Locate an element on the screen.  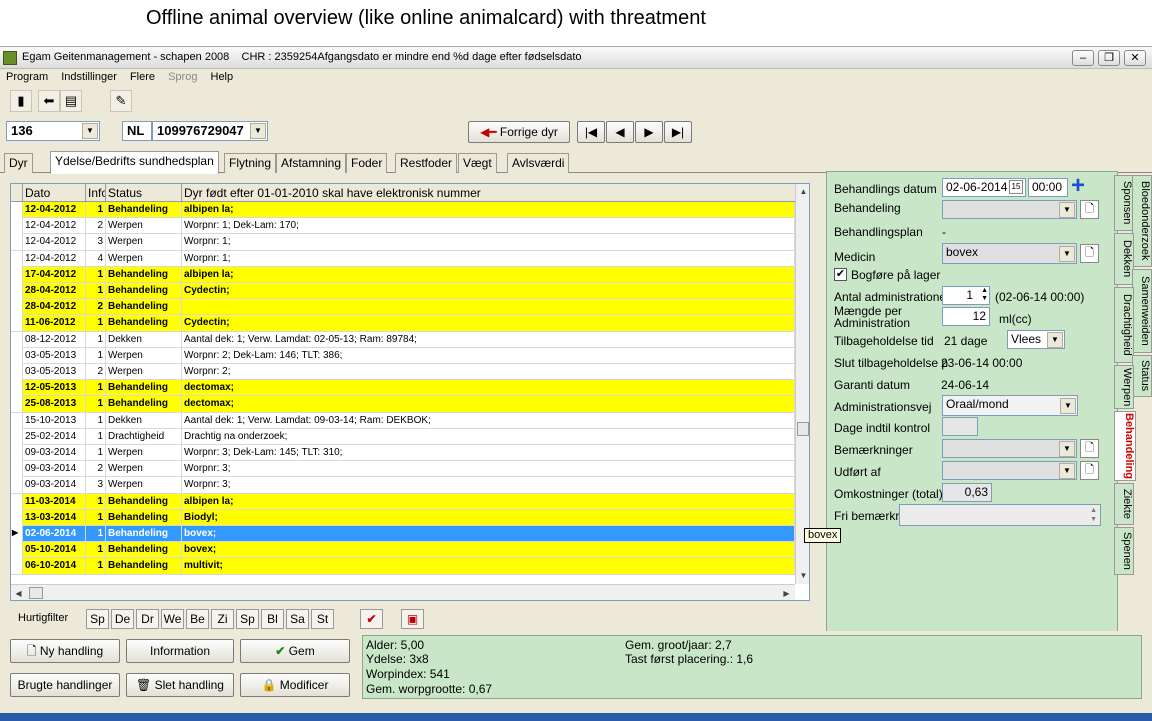
filter-dr: Dr is located at coordinates (147, 619).